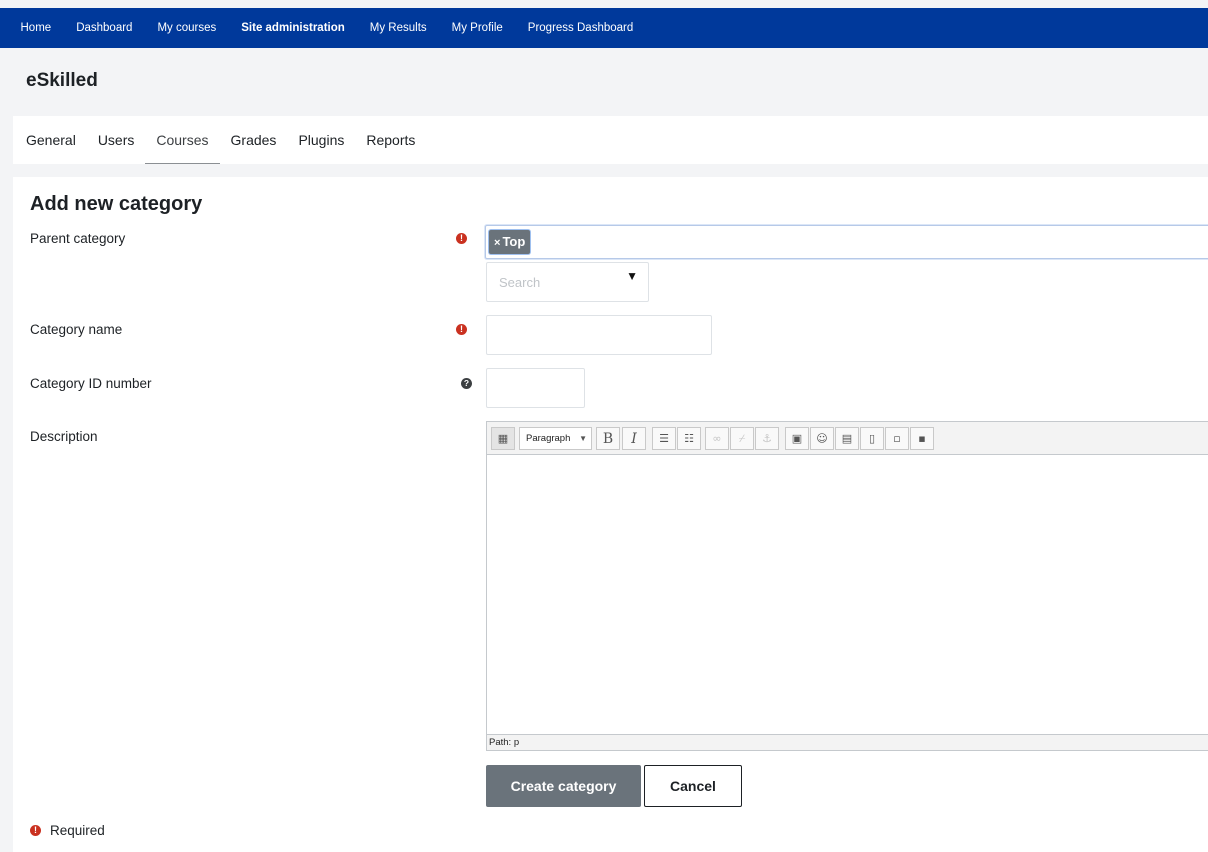 Image resolution: width=1208 pixels, height=852 pixels. What do you see at coordinates (847, 742) in the screenshot?
I see `editor-path-status: Path: p` at bounding box center [847, 742].